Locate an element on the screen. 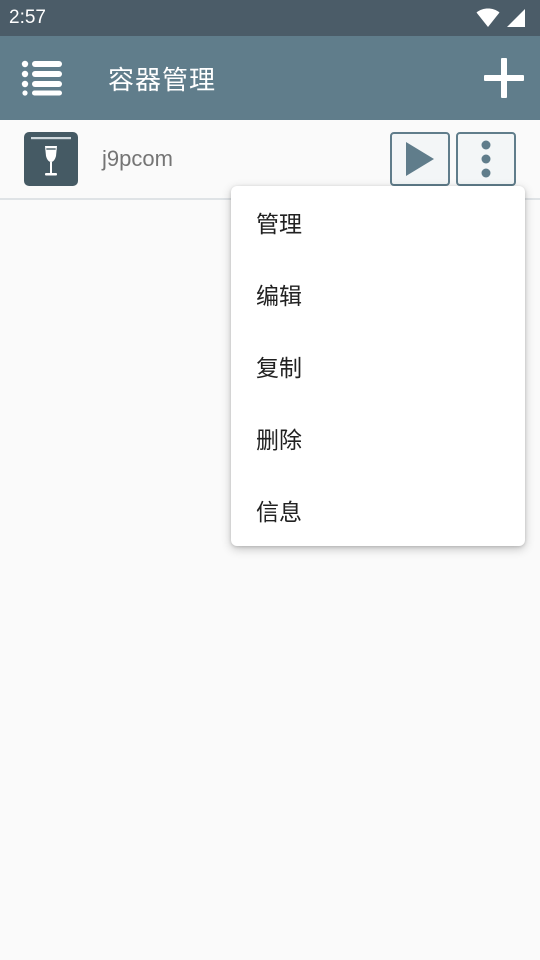 The width and height of the screenshot is (540, 960). wifi-icon is located at coordinates (488, 17).